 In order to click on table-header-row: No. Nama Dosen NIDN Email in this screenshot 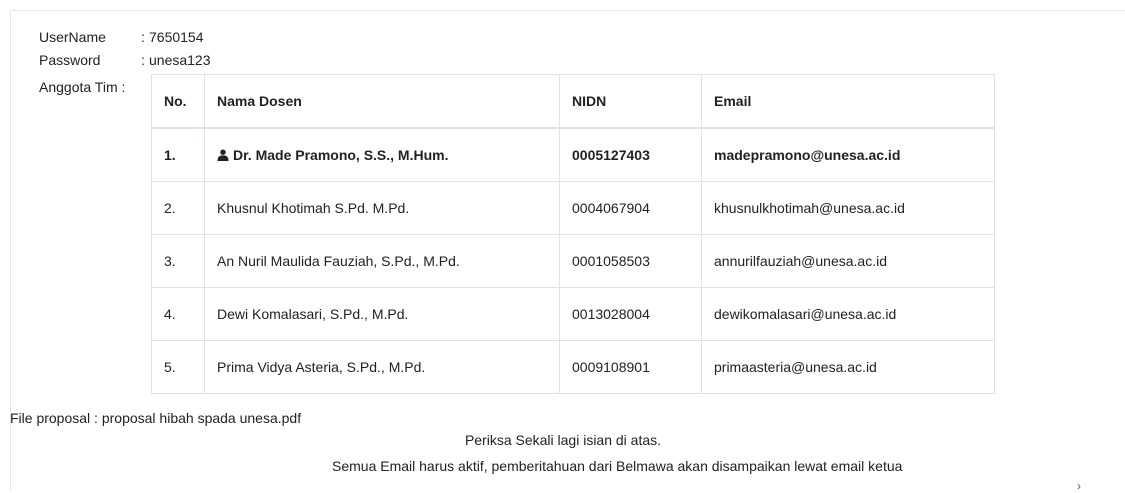, I will do `click(573, 101)`.